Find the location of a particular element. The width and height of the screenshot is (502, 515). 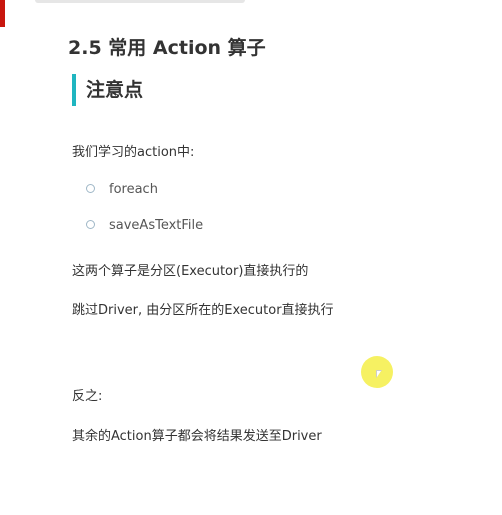

mouse-pointer-icon is located at coordinates (379, 374).